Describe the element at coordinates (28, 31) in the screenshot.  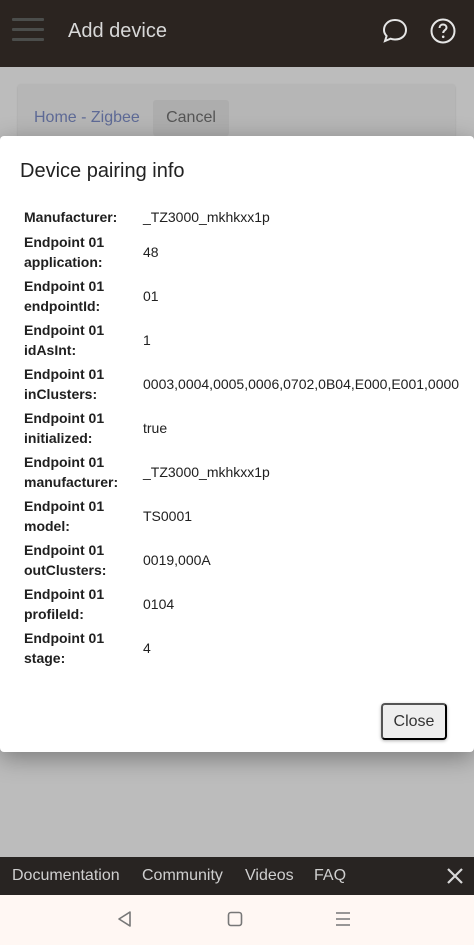
I see `hamburger-icon` at that location.